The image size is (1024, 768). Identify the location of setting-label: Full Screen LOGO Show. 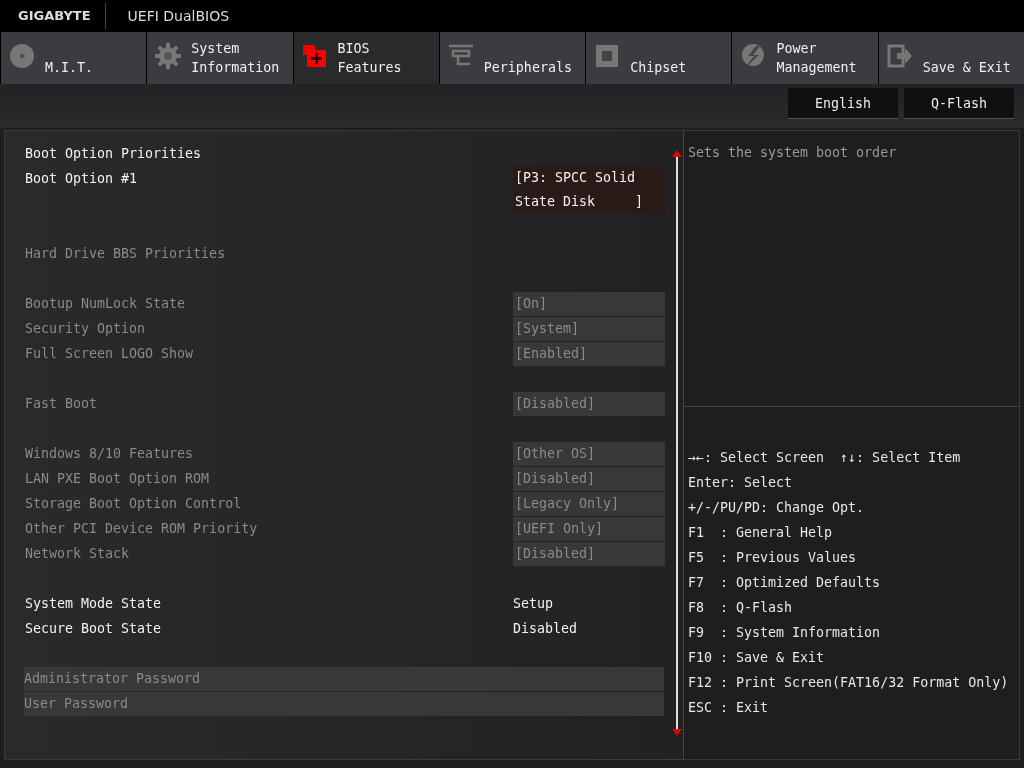
(110, 353).